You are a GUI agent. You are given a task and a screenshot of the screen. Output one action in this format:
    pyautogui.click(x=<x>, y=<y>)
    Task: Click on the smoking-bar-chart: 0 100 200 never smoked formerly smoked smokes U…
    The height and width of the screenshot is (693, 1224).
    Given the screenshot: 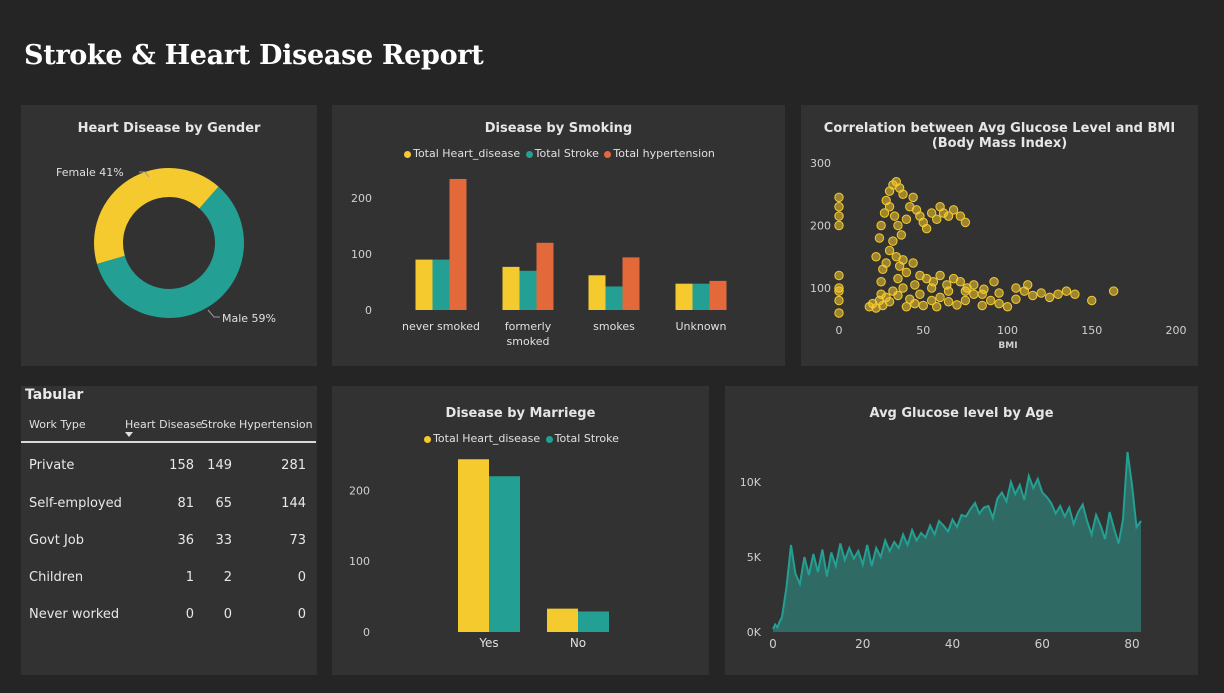 What is the action you would take?
    pyautogui.click(x=558, y=235)
    